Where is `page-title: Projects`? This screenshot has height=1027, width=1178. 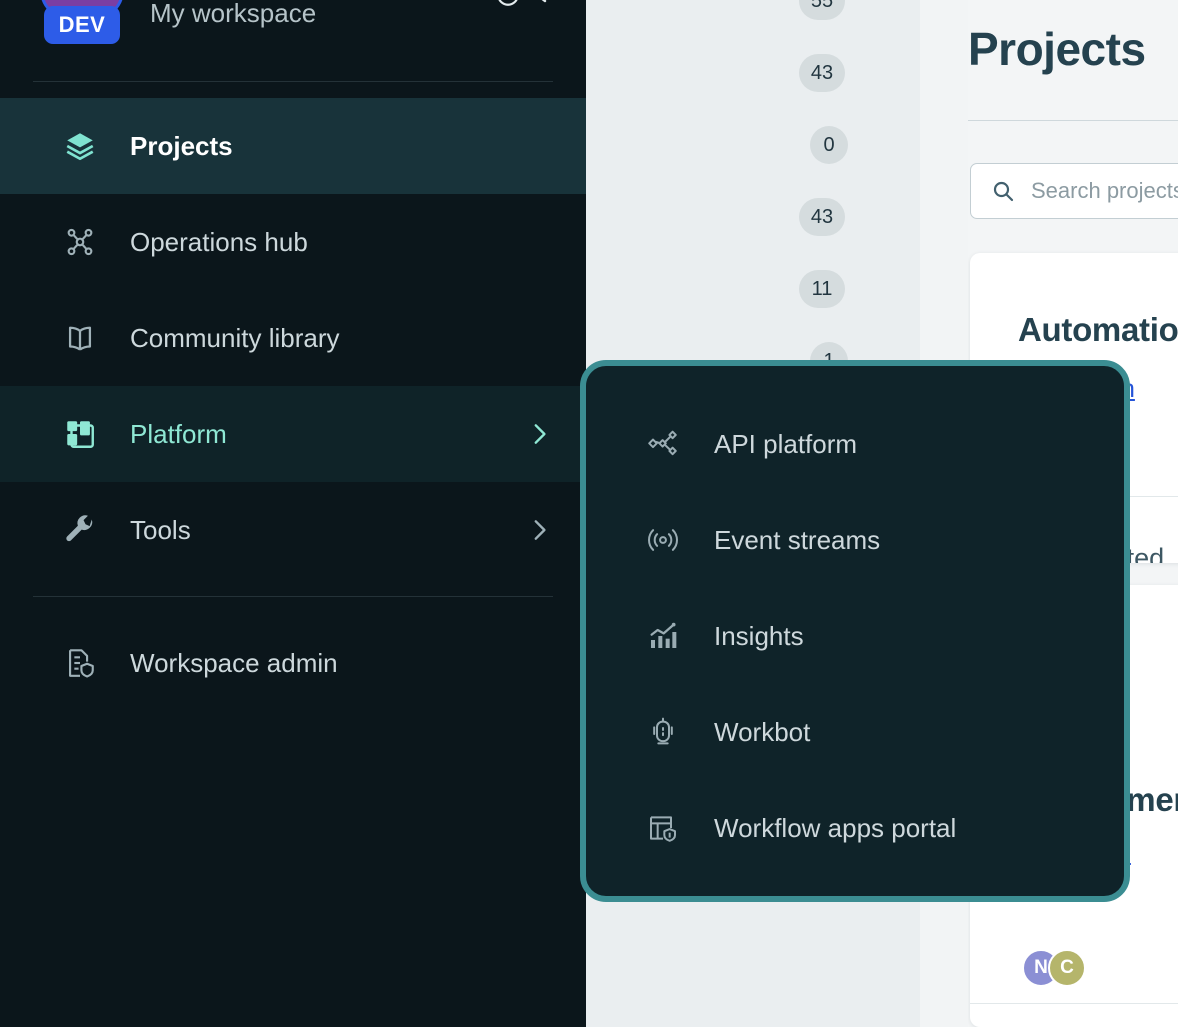
page-title: Projects is located at coordinates (1057, 49).